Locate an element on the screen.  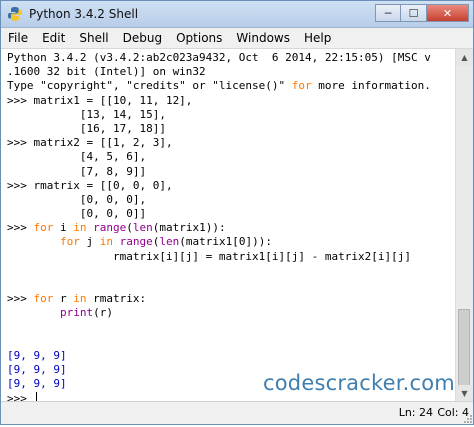
scrollbar-thumb is located at coordinates (464, 350).